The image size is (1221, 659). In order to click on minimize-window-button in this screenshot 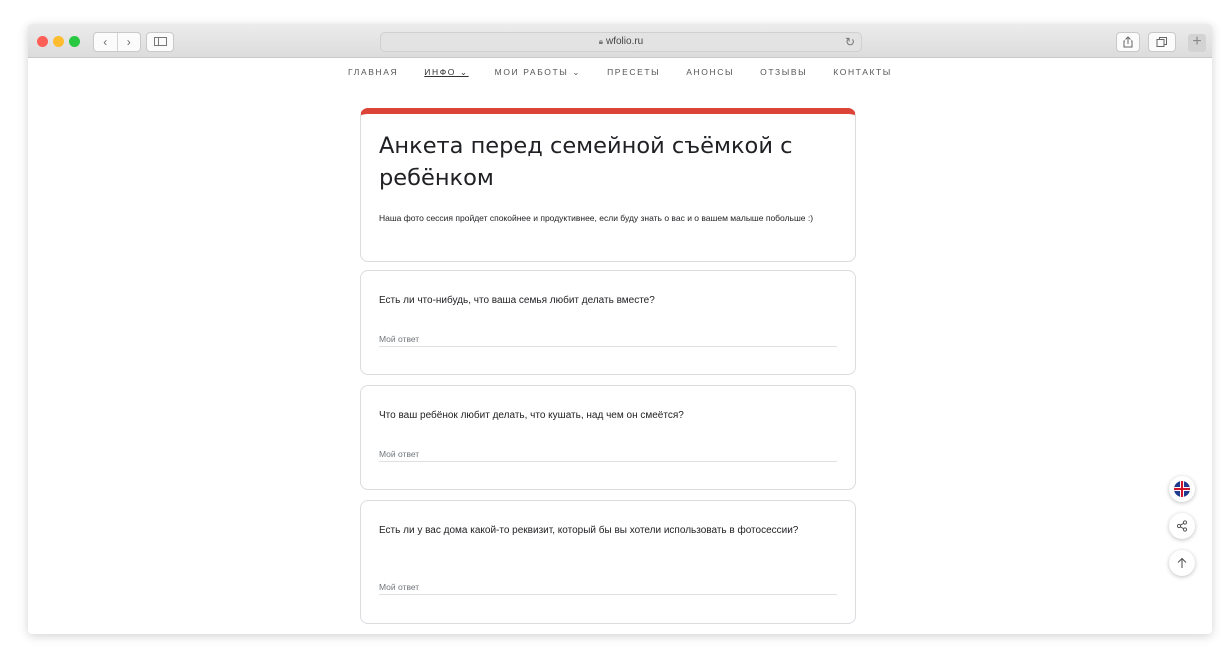, I will do `click(58, 41)`.